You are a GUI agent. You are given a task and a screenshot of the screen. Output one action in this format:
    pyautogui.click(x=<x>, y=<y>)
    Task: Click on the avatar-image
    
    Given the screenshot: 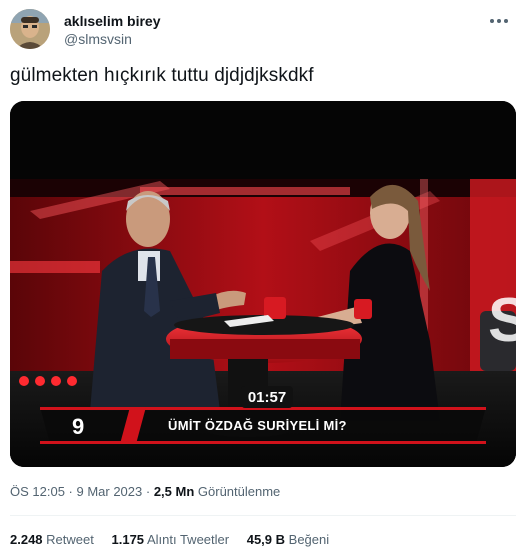 What is the action you would take?
    pyautogui.click(x=30, y=29)
    